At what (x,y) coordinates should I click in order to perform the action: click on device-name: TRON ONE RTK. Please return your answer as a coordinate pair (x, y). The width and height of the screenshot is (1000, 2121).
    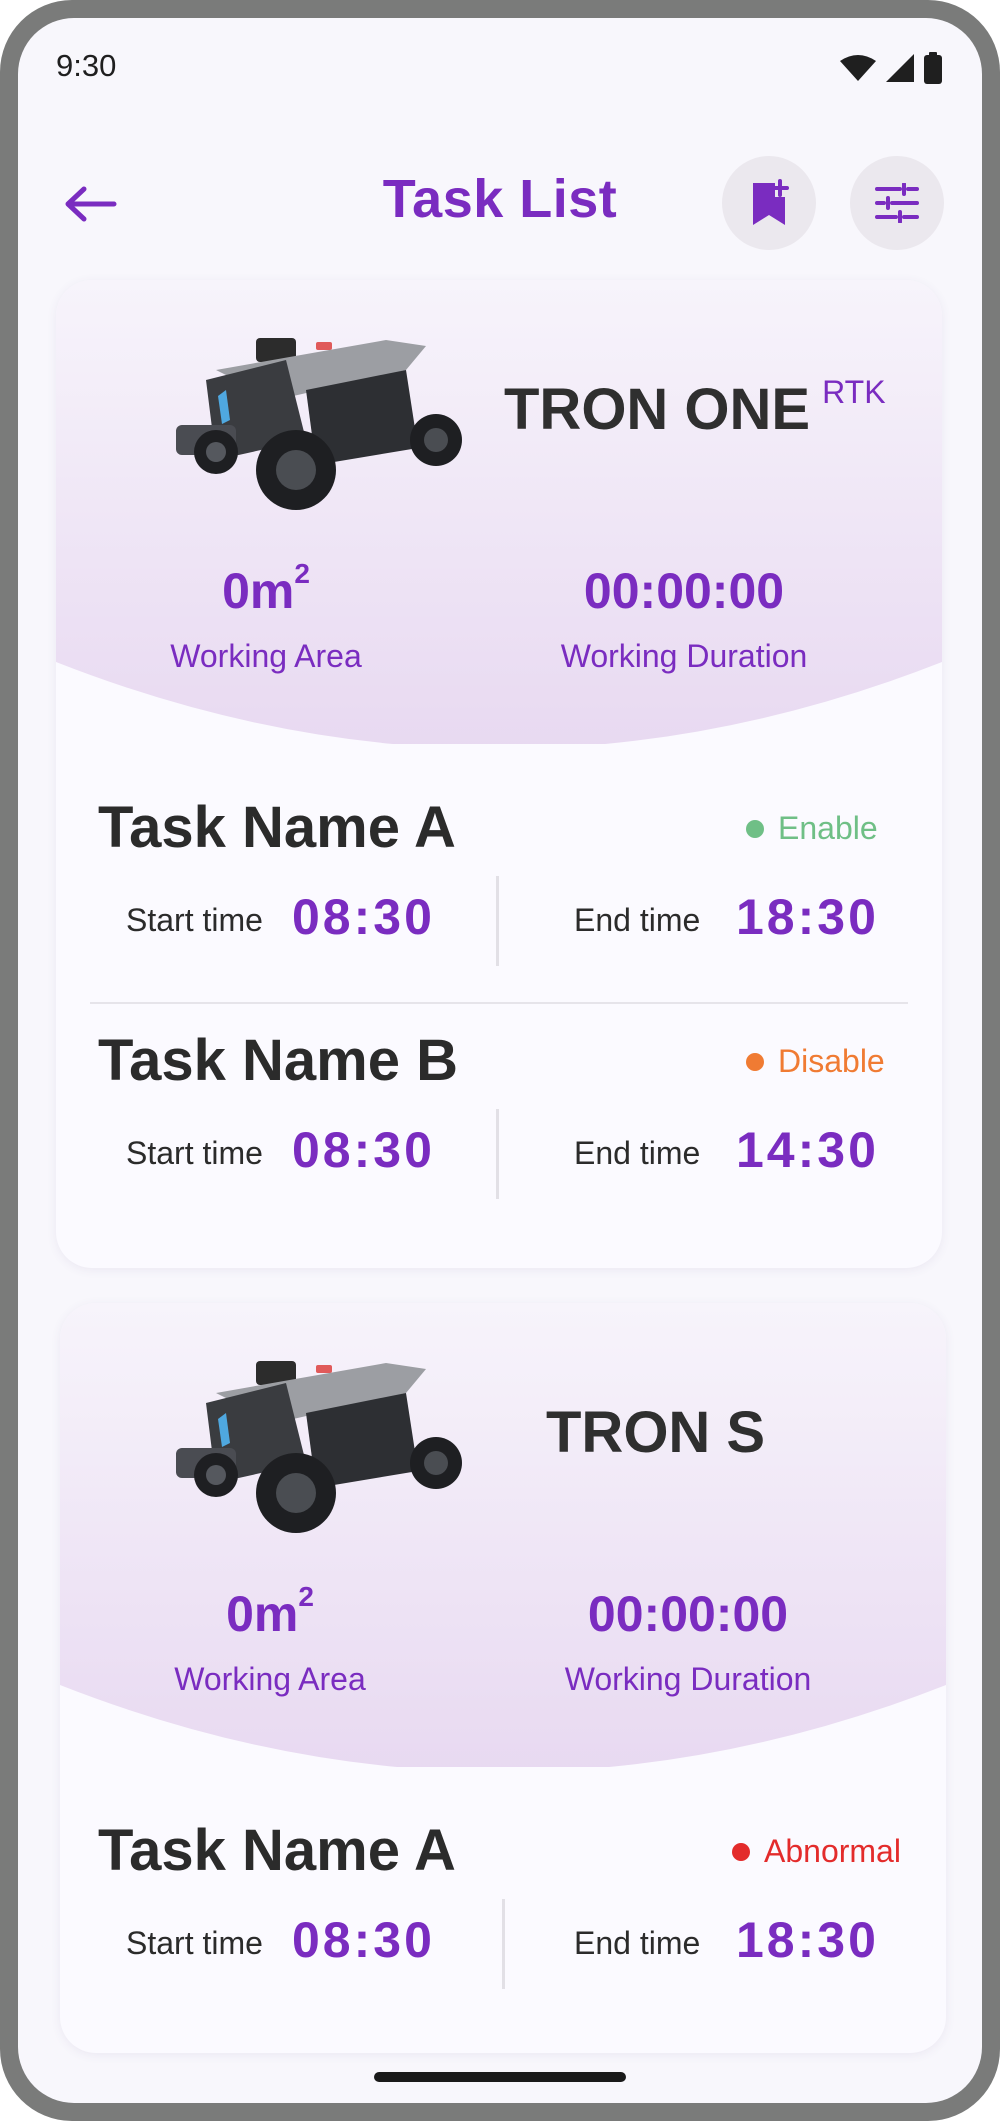
    Looking at the image, I should click on (695, 408).